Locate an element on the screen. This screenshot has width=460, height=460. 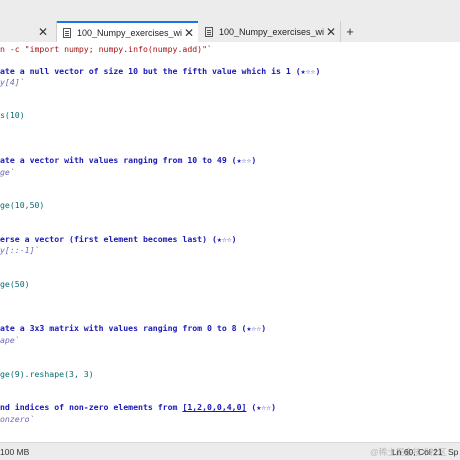
new-tab-button: + is located at coordinates (350, 31).